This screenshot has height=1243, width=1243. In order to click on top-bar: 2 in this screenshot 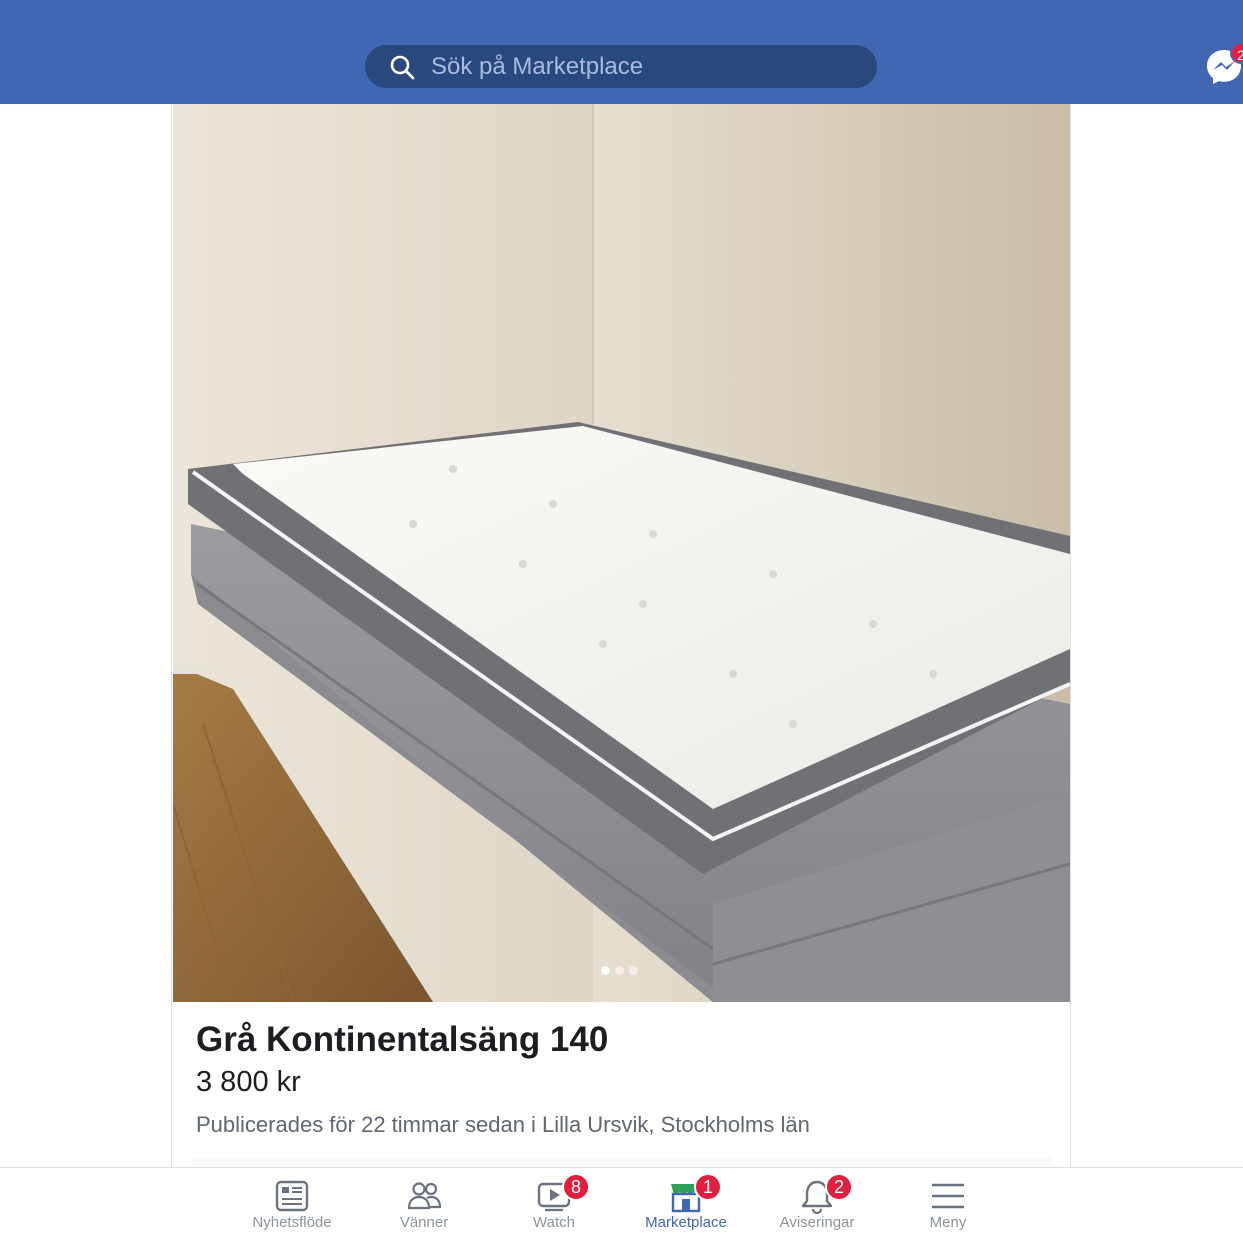, I will do `click(621, 52)`.